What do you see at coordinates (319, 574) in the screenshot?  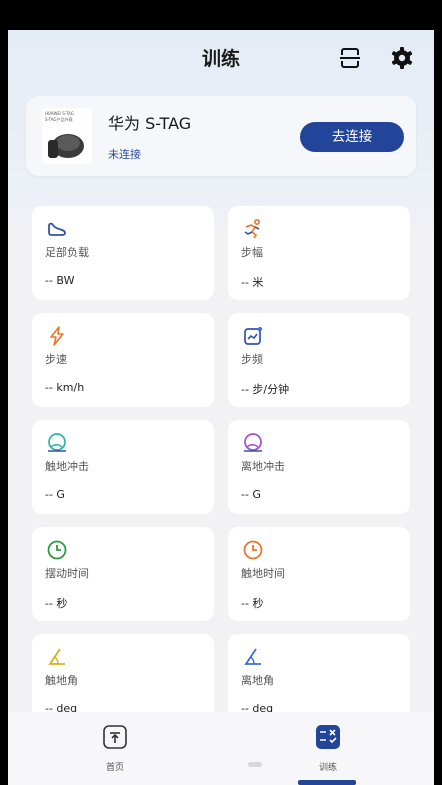 I see `metric-card-contact-time: 触地时间 -- 秒` at bounding box center [319, 574].